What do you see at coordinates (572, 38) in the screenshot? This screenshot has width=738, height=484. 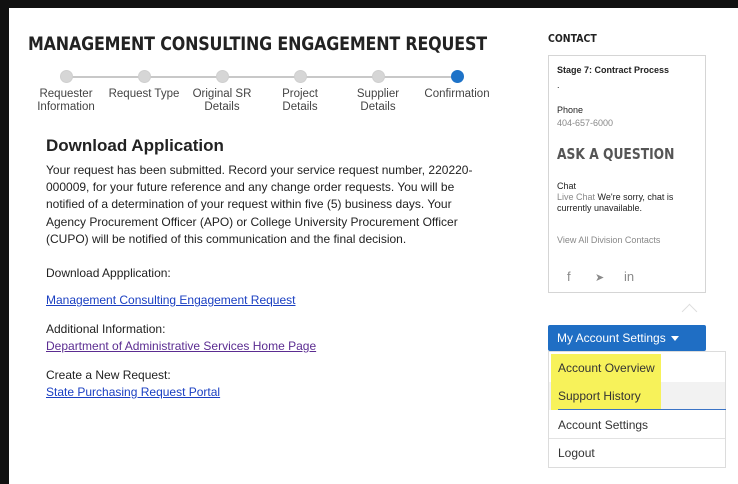 I see `contact-heading: CONTACT` at bounding box center [572, 38].